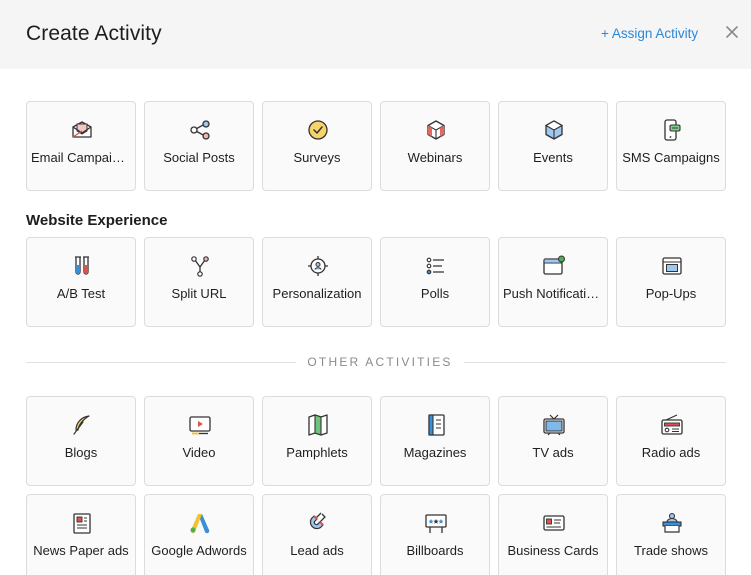  I want to click on tile-label: News Paper ads, so click(81, 550).